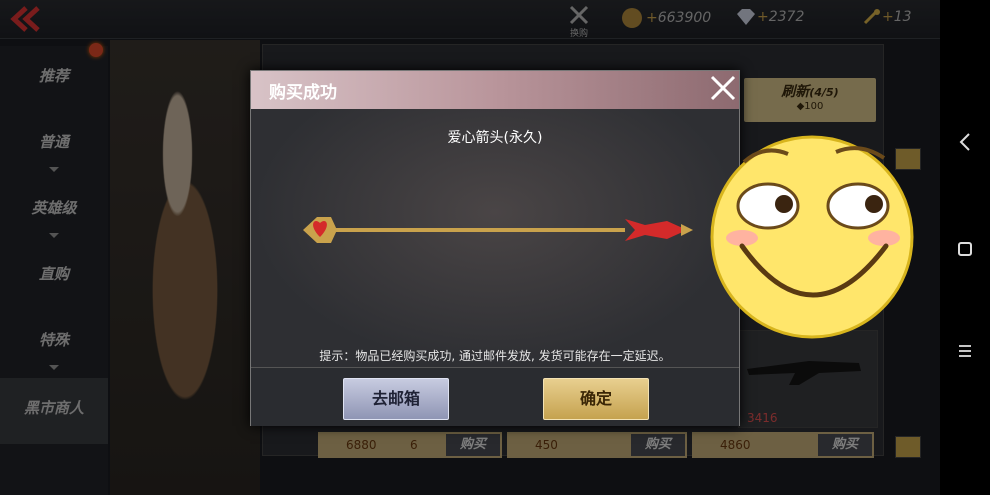  Describe the element at coordinates (495, 396) in the screenshot. I see `dialog-footer` at that location.